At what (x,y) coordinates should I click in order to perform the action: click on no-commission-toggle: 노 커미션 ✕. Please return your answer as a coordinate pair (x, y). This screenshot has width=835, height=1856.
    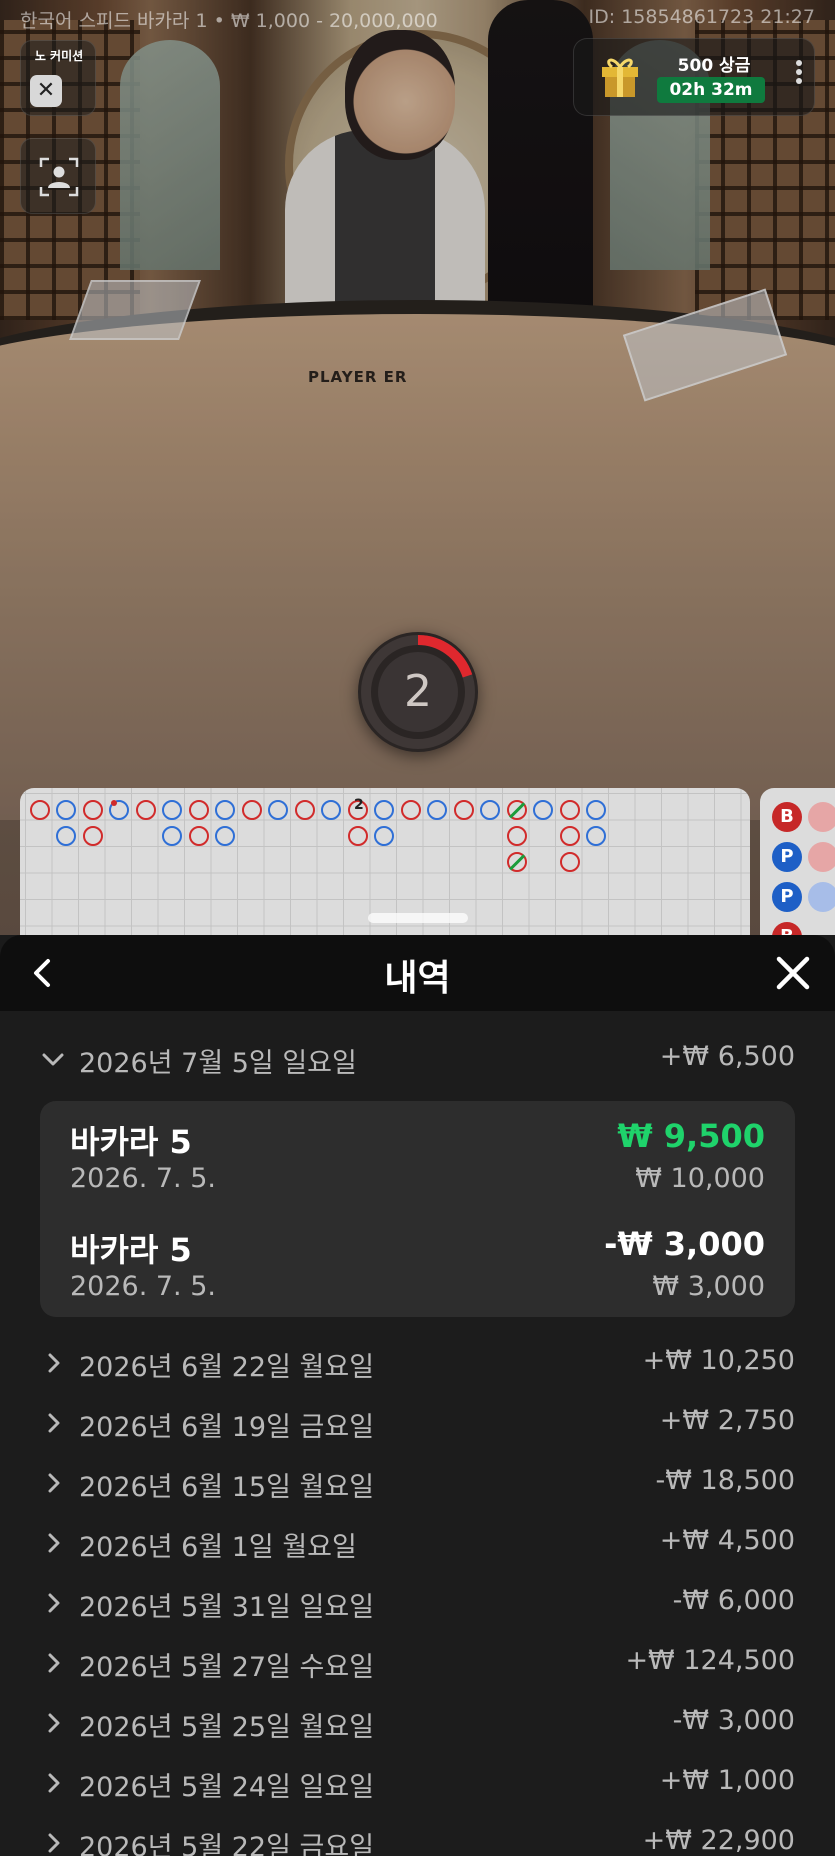
    Looking at the image, I should click on (58, 78).